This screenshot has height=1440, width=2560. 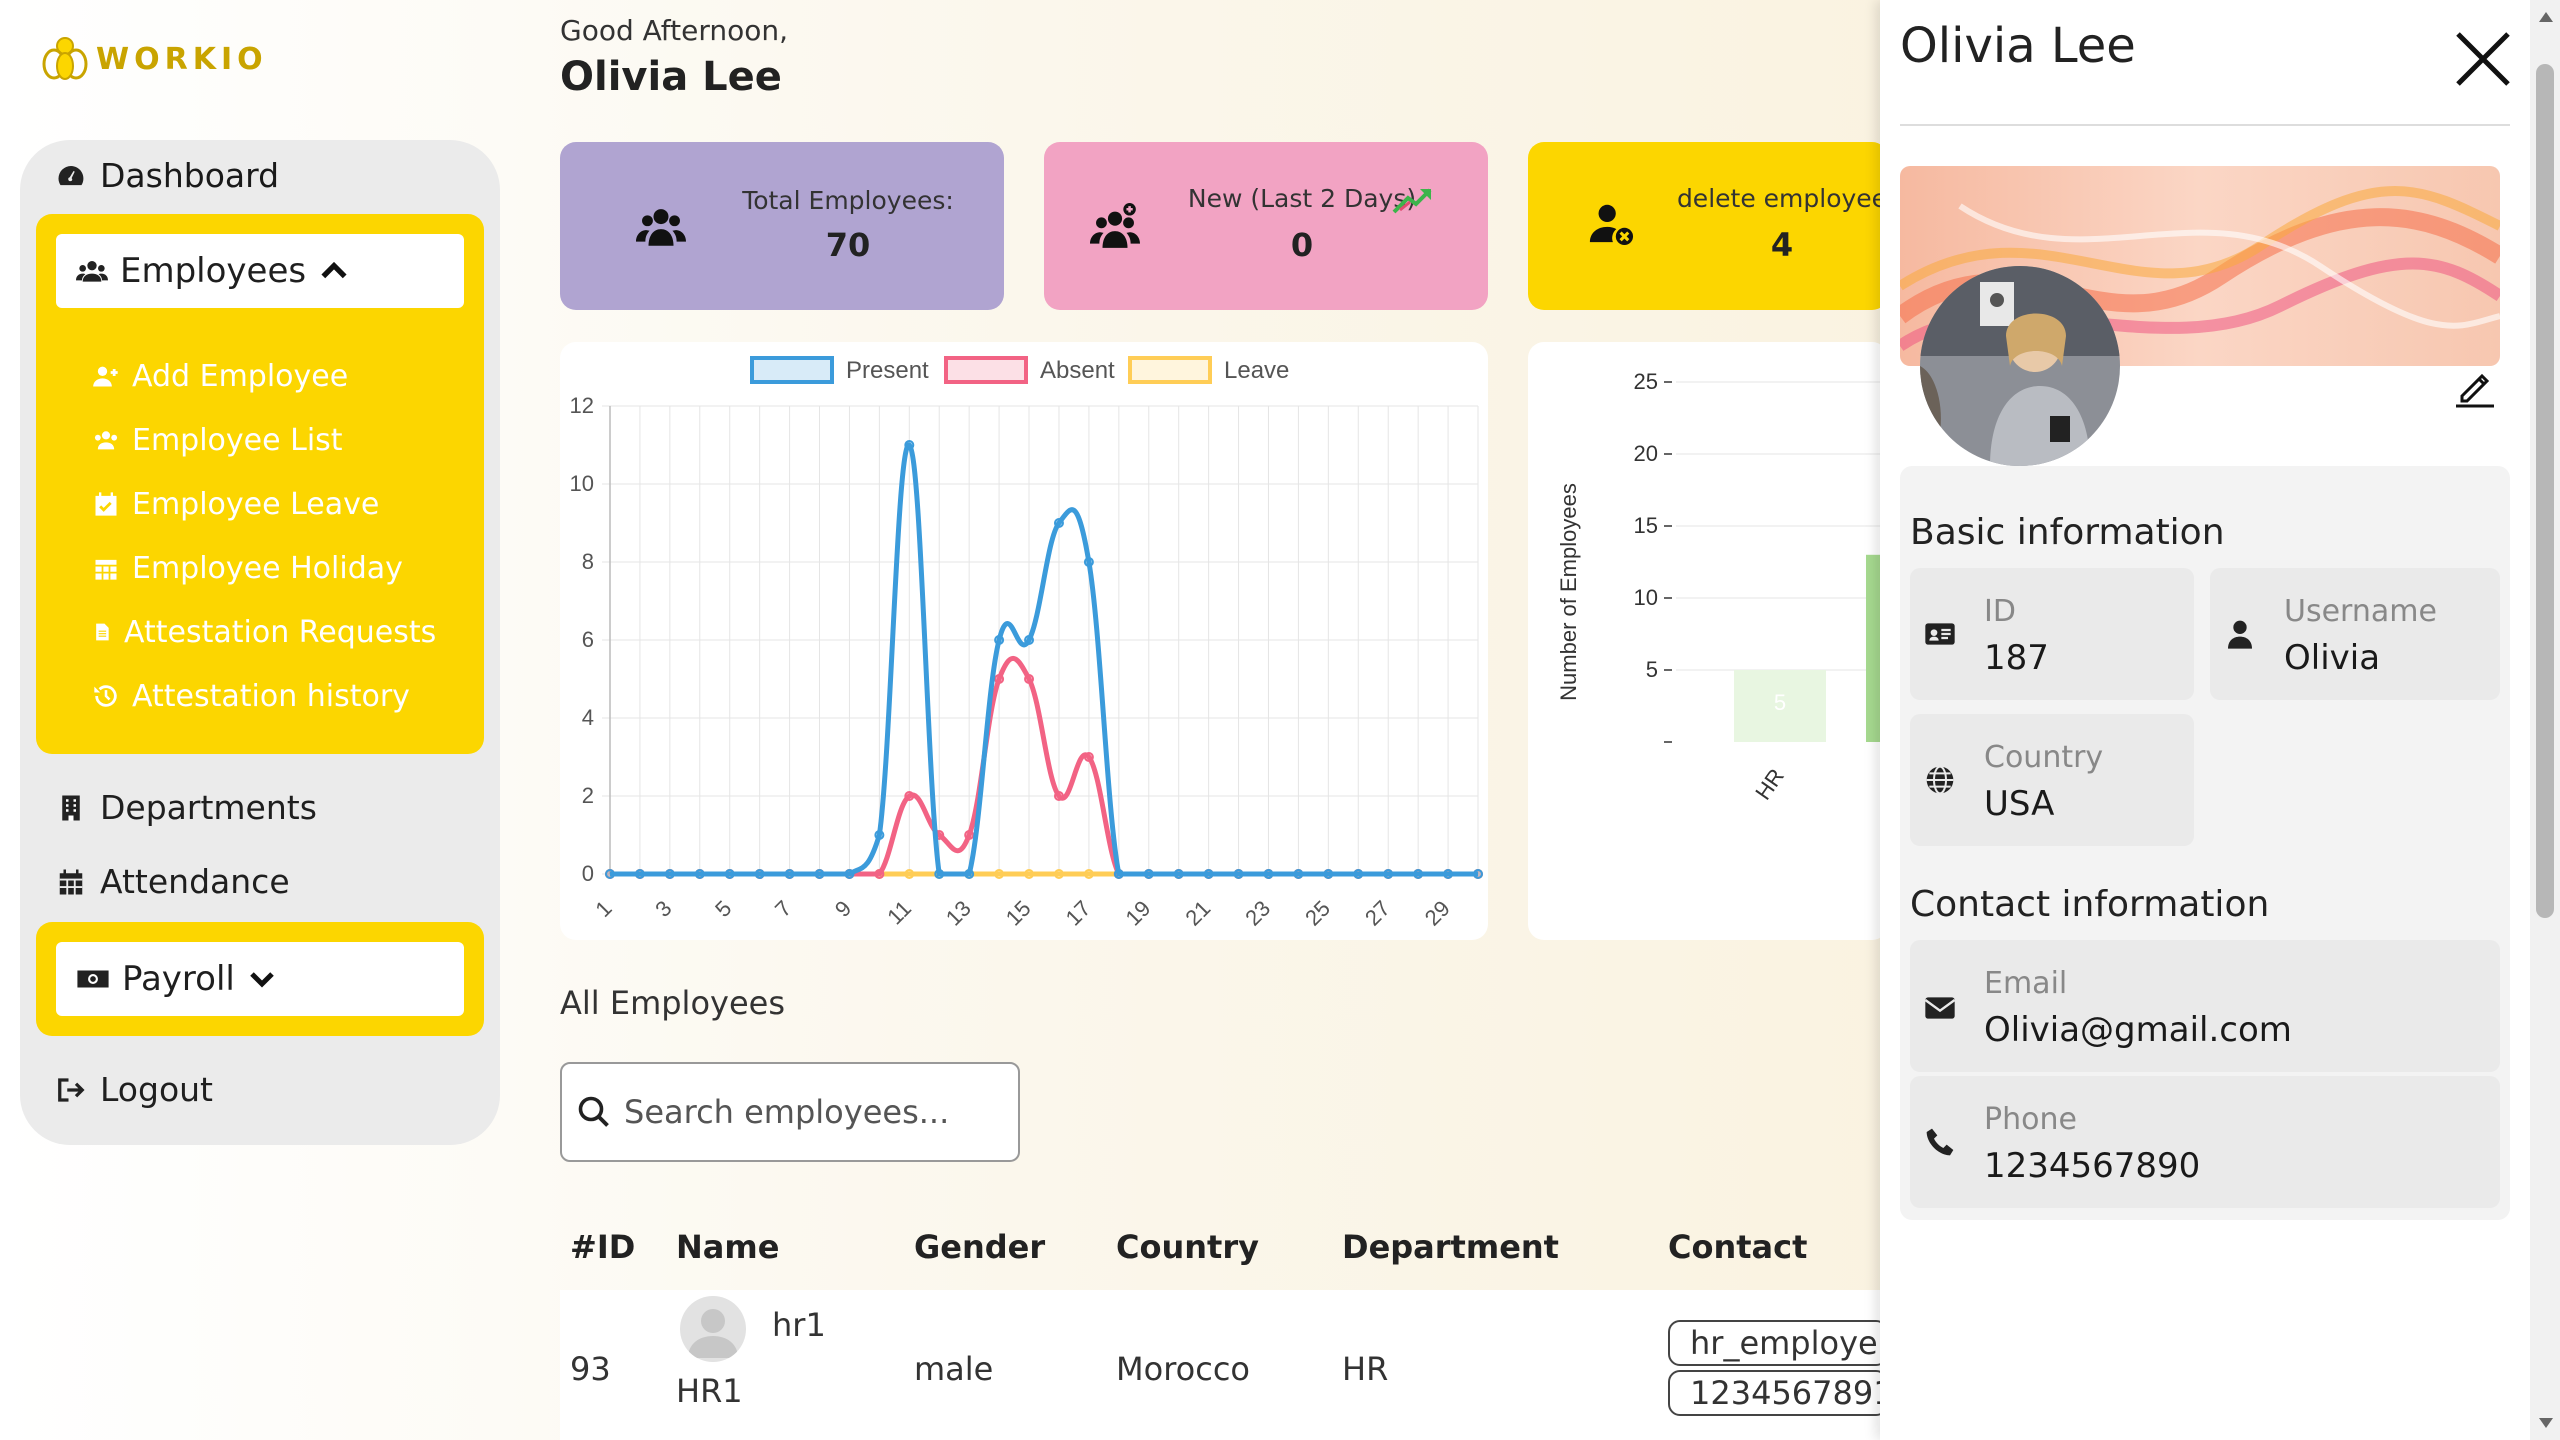 I want to click on scroll-down-arrow-icon, so click(x=2546, y=1423).